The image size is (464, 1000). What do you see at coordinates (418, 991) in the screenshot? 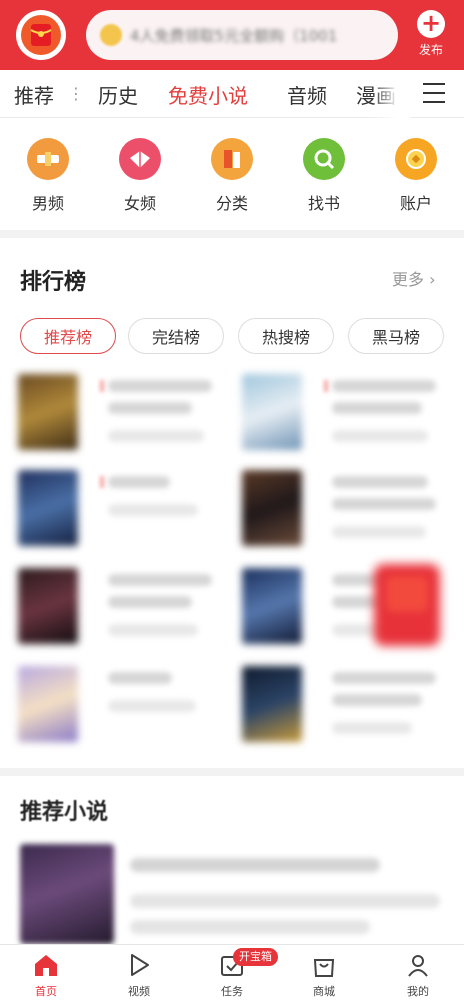
I see `nav-label: 我的` at bounding box center [418, 991].